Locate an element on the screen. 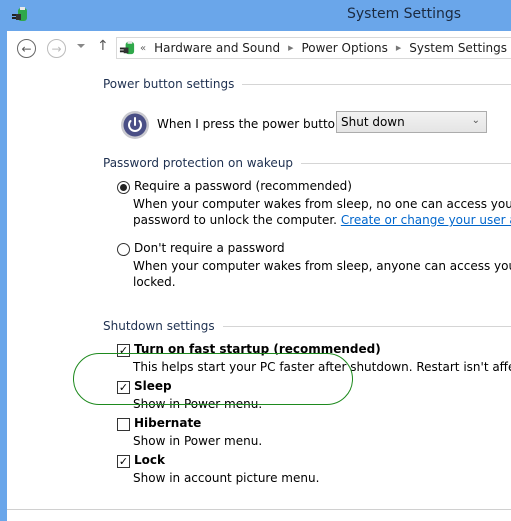  power-icon is located at coordinates (135, 125).